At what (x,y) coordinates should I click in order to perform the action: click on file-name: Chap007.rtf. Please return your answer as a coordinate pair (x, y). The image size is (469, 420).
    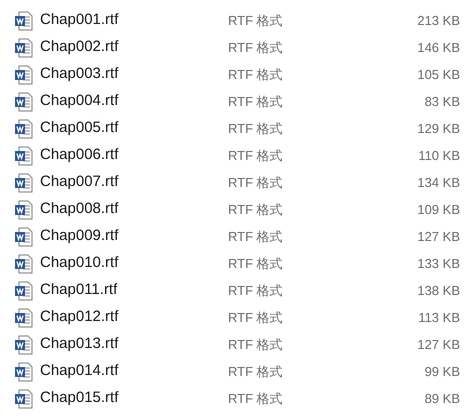
    Looking at the image, I should click on (130, 182).